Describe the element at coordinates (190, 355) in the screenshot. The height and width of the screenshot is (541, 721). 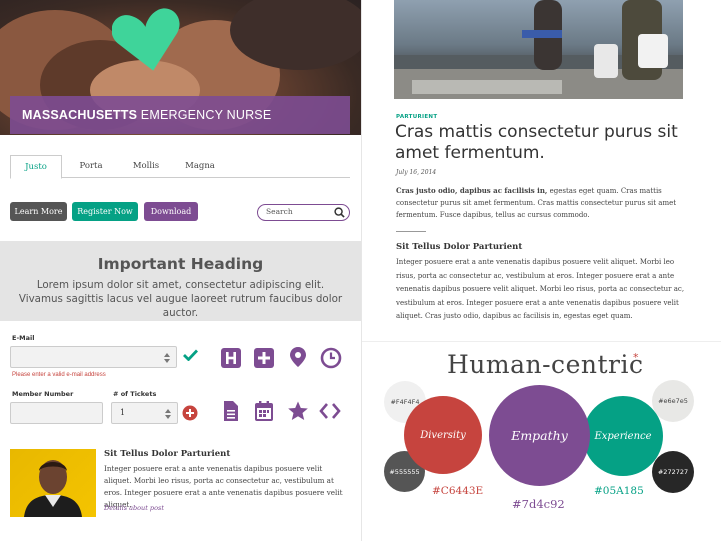
I see `check-icon` at that location.